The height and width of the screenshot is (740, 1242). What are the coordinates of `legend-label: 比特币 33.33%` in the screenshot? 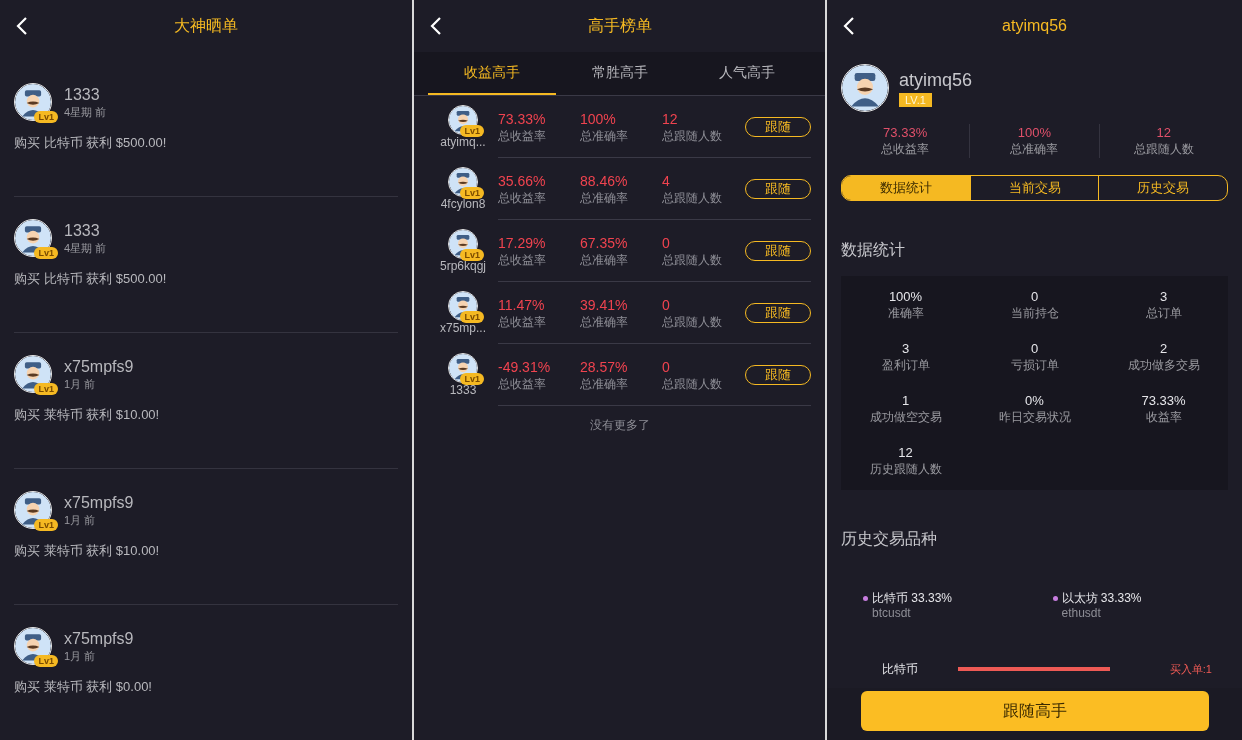 It's located at (912, 598).